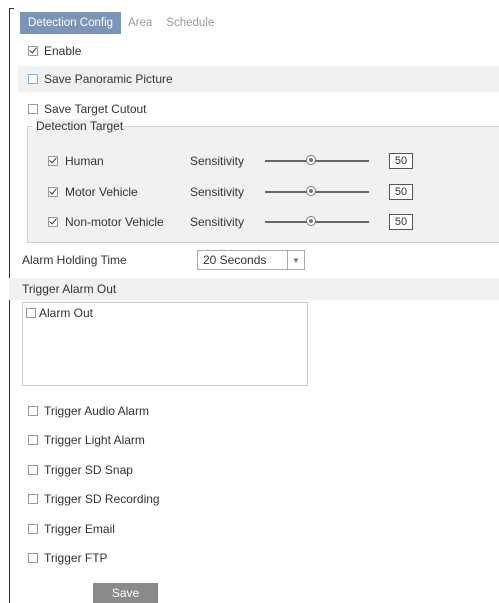  Describe the element at coordinates (71, 23) in the screenshot. I see `tab-detection-config: Detection Config` at that location.